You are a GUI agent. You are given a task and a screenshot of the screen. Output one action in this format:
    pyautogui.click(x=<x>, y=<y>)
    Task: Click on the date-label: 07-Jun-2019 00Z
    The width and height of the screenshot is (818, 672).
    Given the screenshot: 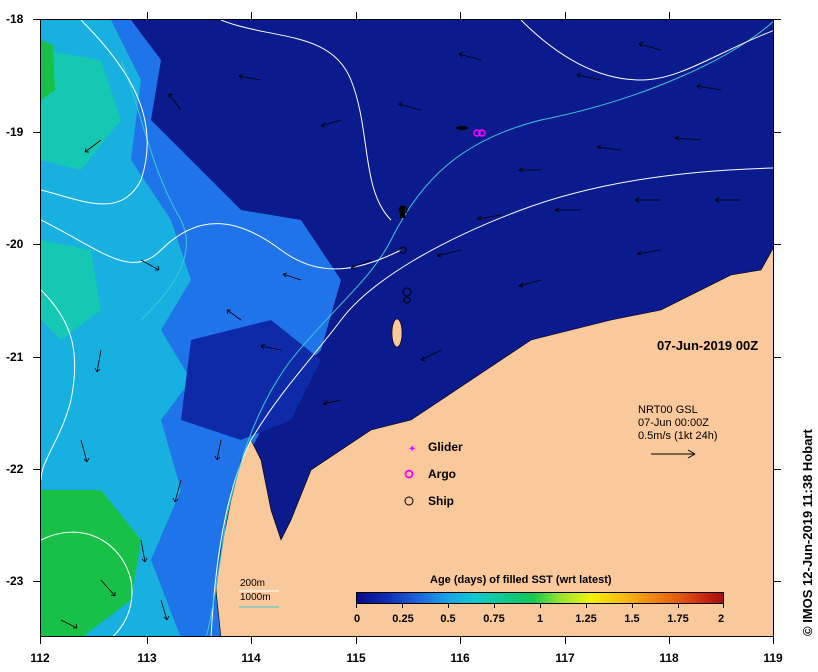 What is the action you would take?
    pyautogui.click(x=708, y=345)
    